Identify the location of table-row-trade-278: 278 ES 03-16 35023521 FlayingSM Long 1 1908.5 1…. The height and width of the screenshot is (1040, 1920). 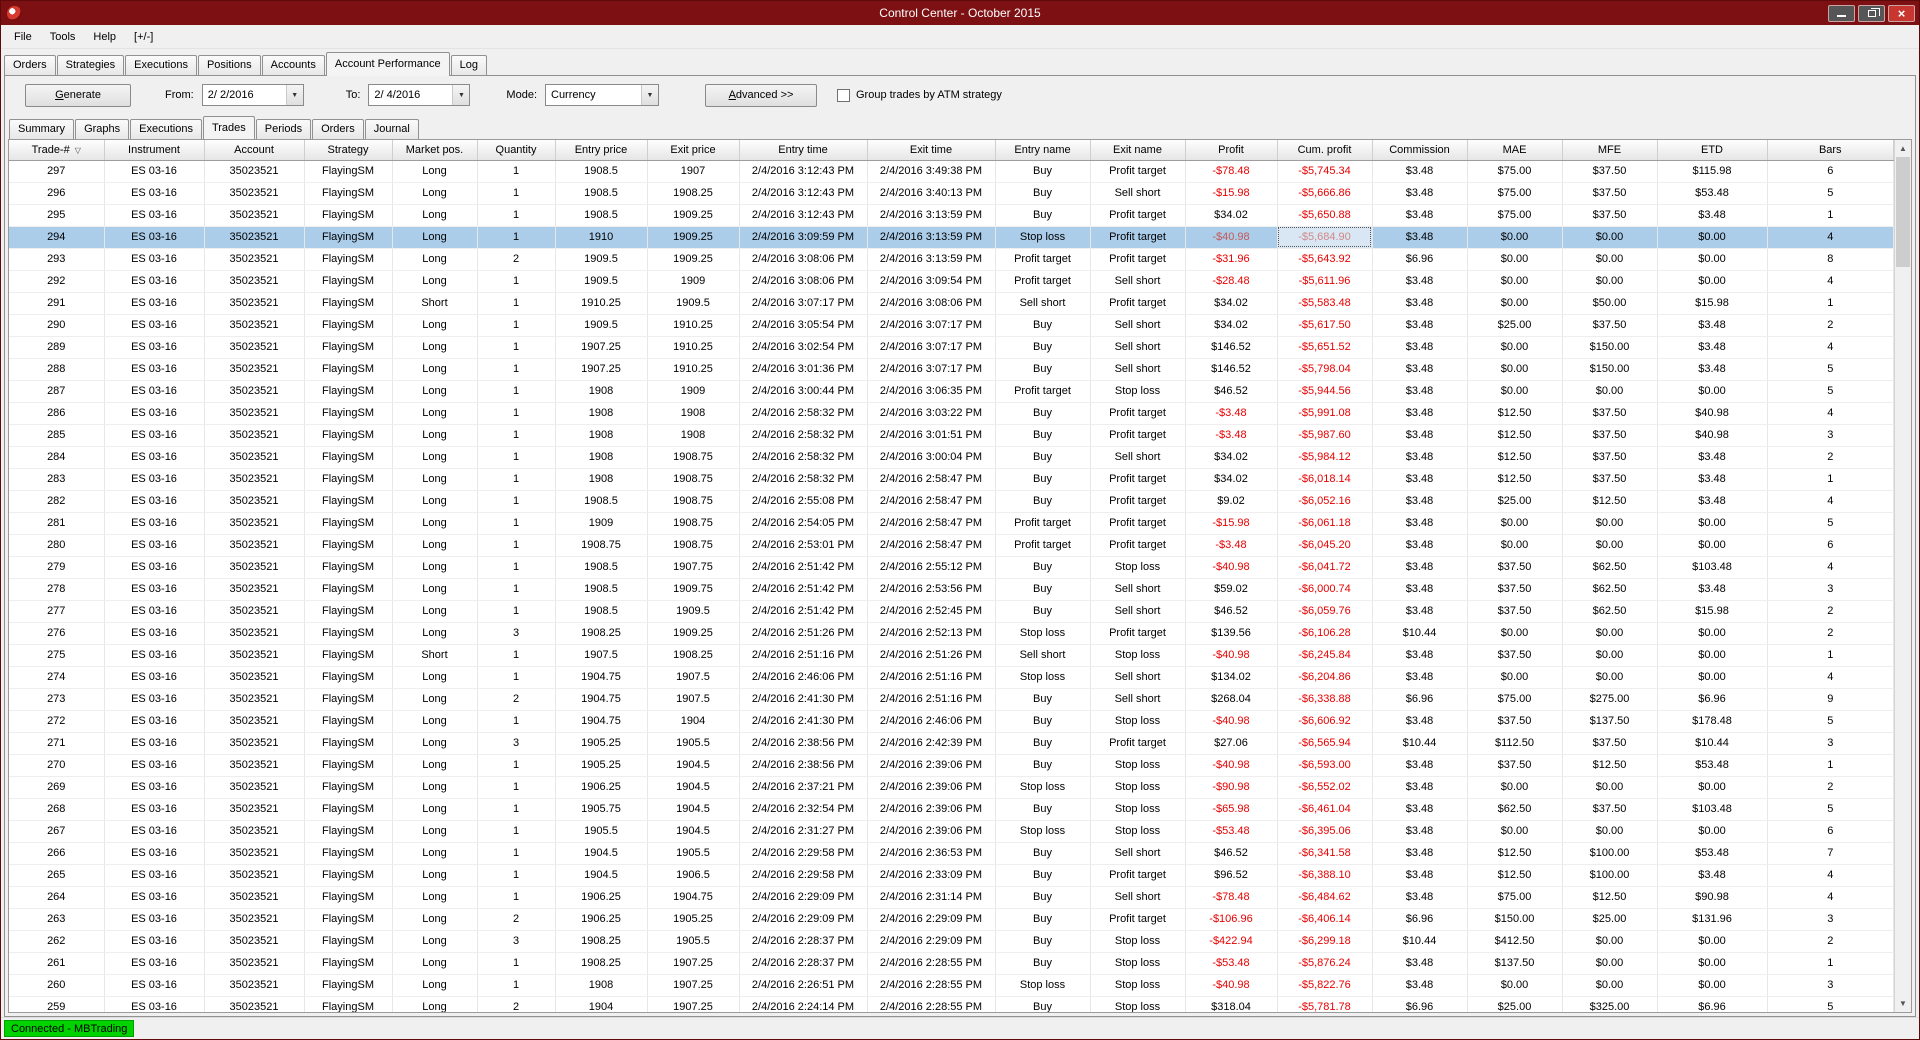
(951, 589).